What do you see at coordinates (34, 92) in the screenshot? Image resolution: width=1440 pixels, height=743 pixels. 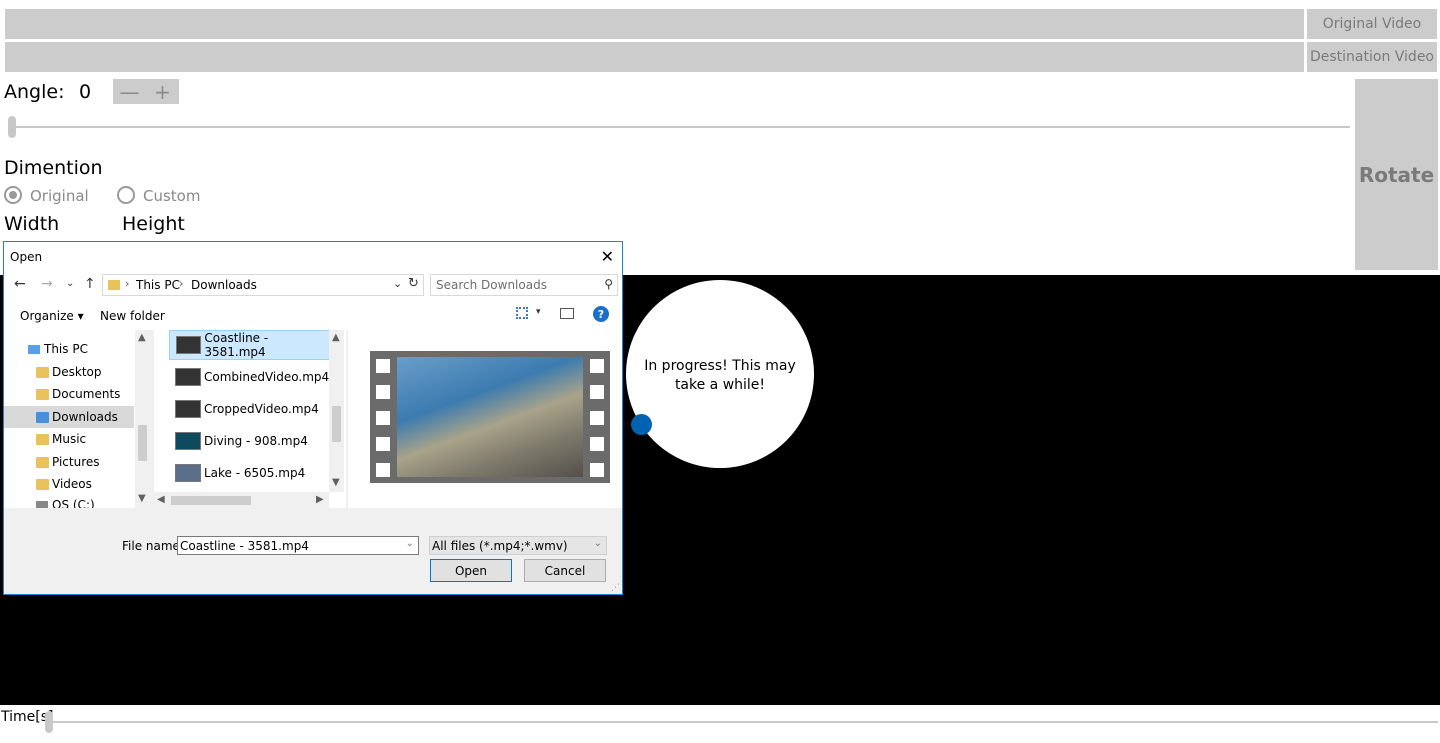 I see `angle-label: Angle:` at bounding box center [34, 92].